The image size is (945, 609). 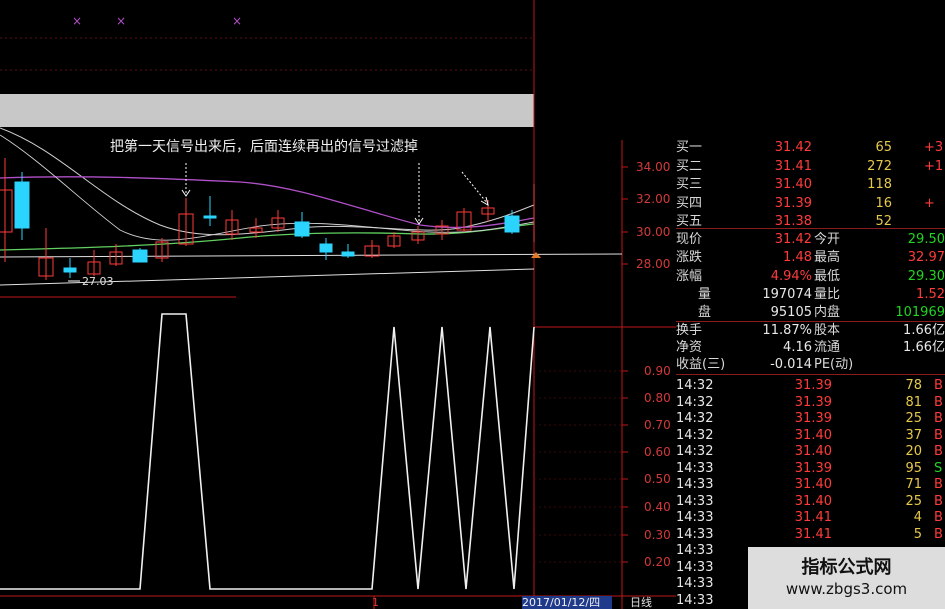 I want to click on tick-volume: 71, so click(x=913, y=484).